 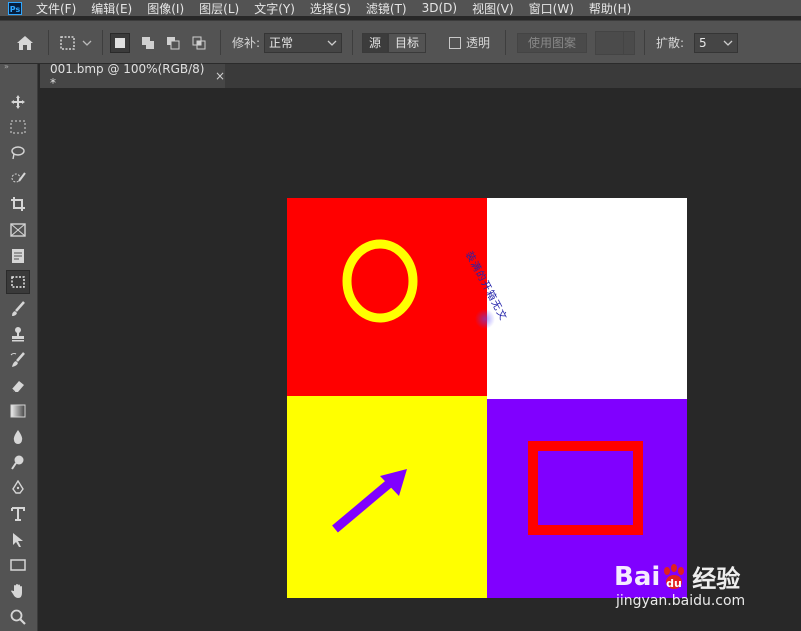 I want to click on pen-tool, so click(x=18, y=488).